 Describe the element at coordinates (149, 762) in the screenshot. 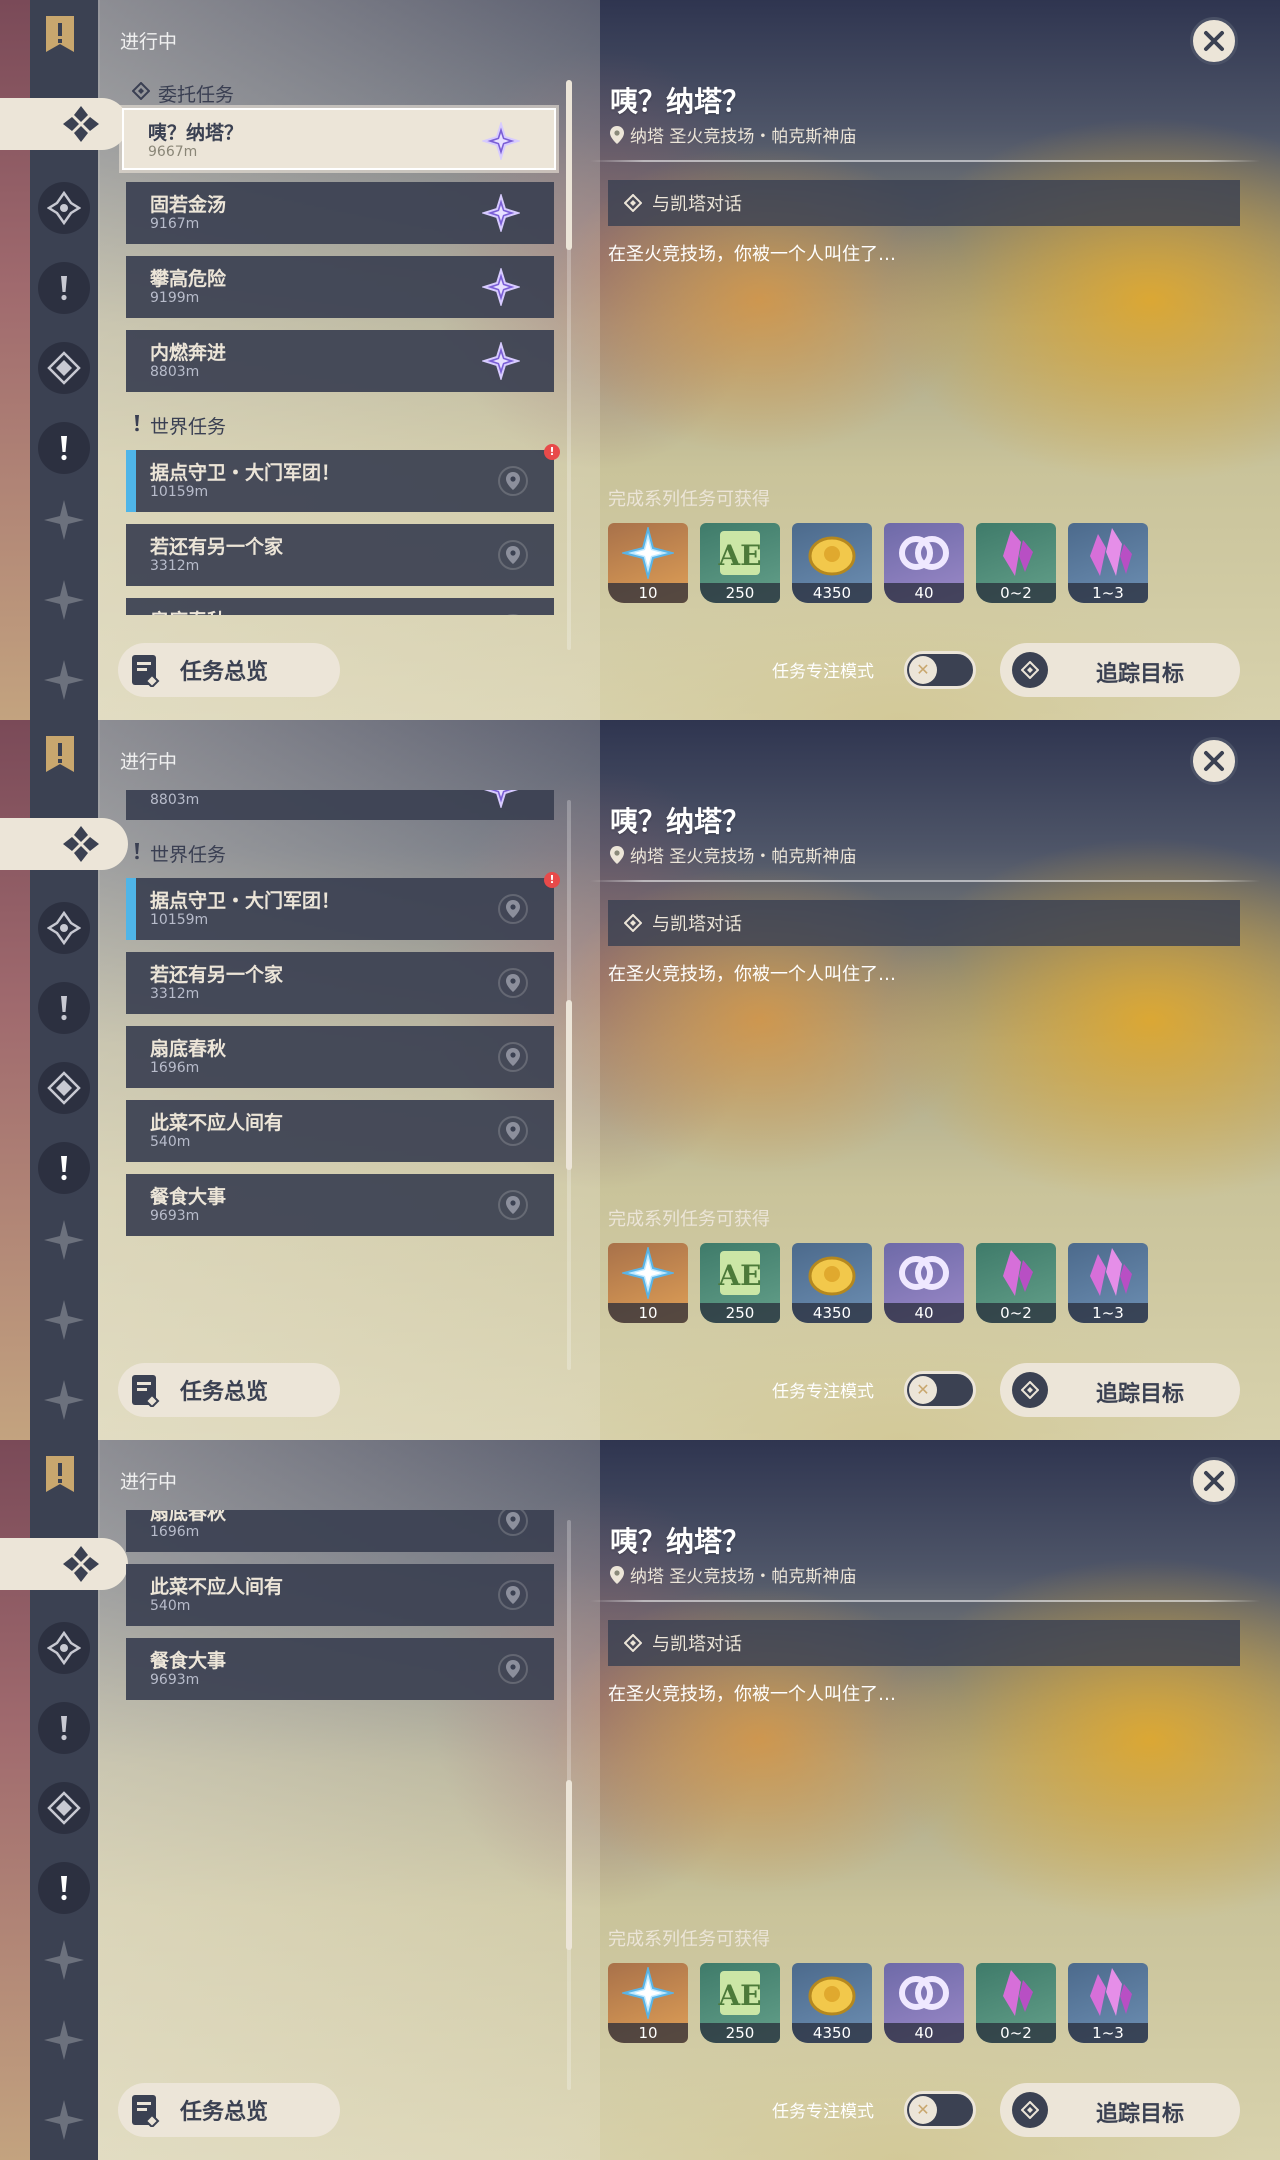

I see `in-progress-heading: 进行中` at that location.